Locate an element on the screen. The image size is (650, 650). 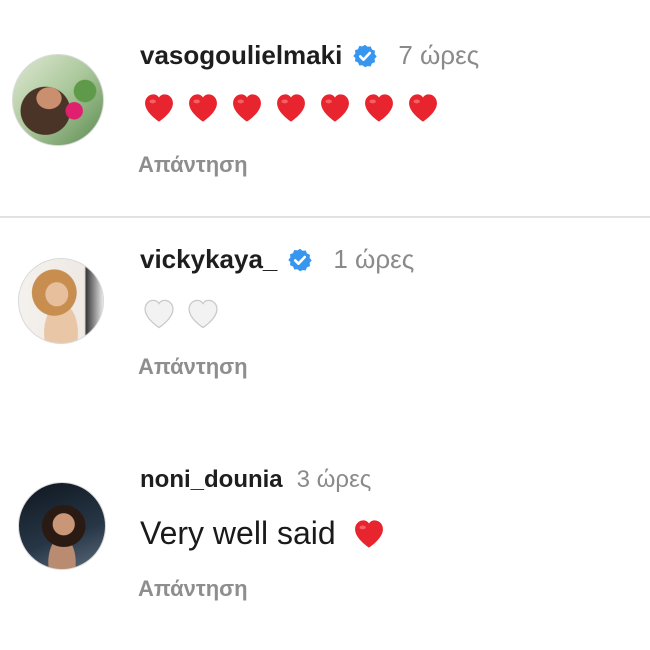
username: vickykaya_ is located at coordinates (208, 259).